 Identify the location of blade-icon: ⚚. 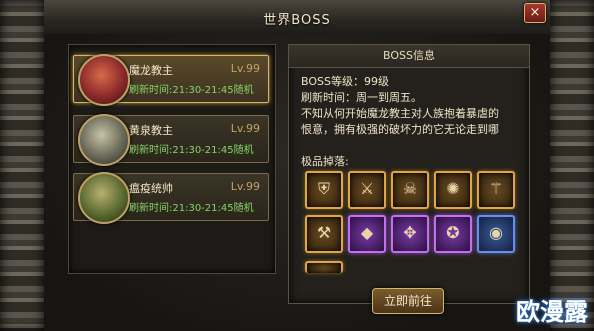
(496, 190).